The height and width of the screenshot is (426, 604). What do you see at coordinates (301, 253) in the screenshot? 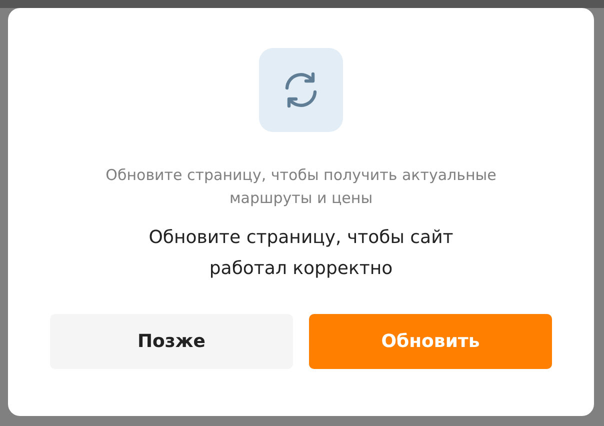
I see `message-text: Обновите страницу, чтобы сайт работал корректно` at bounding box center [301, 253].